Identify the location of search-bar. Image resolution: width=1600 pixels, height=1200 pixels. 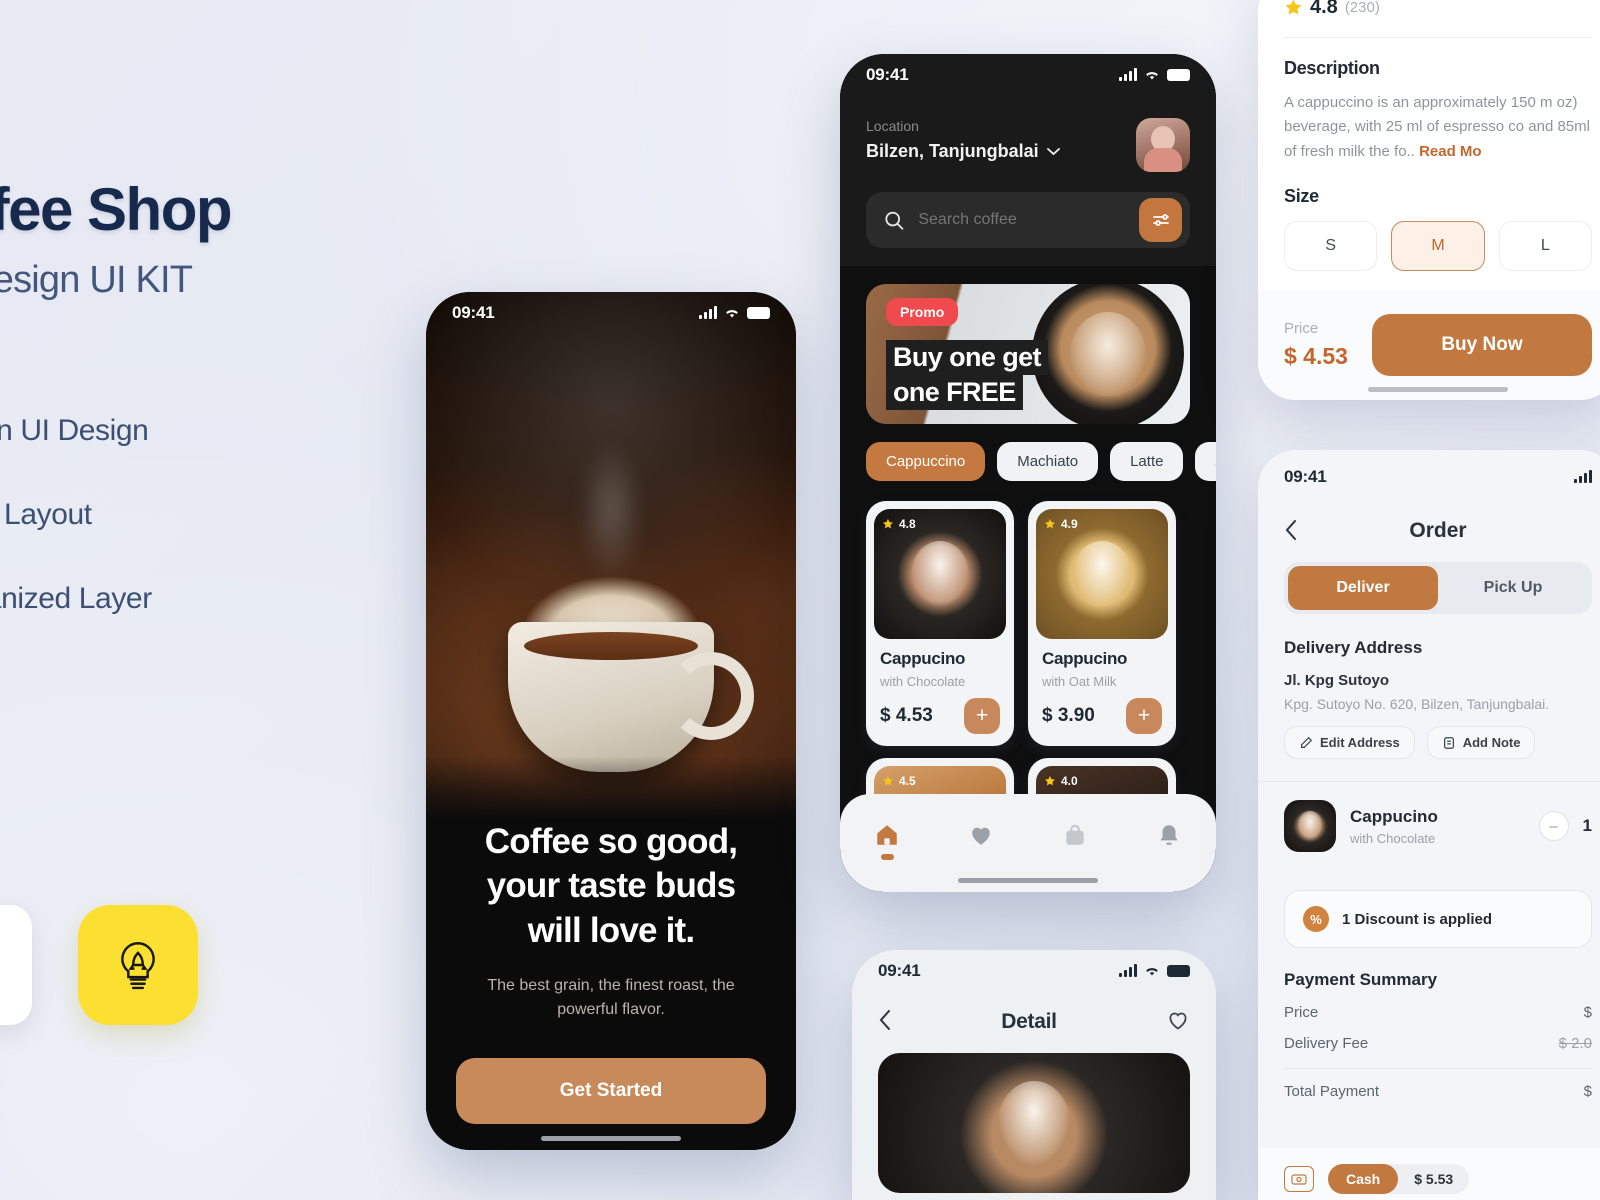
(1028, 220).